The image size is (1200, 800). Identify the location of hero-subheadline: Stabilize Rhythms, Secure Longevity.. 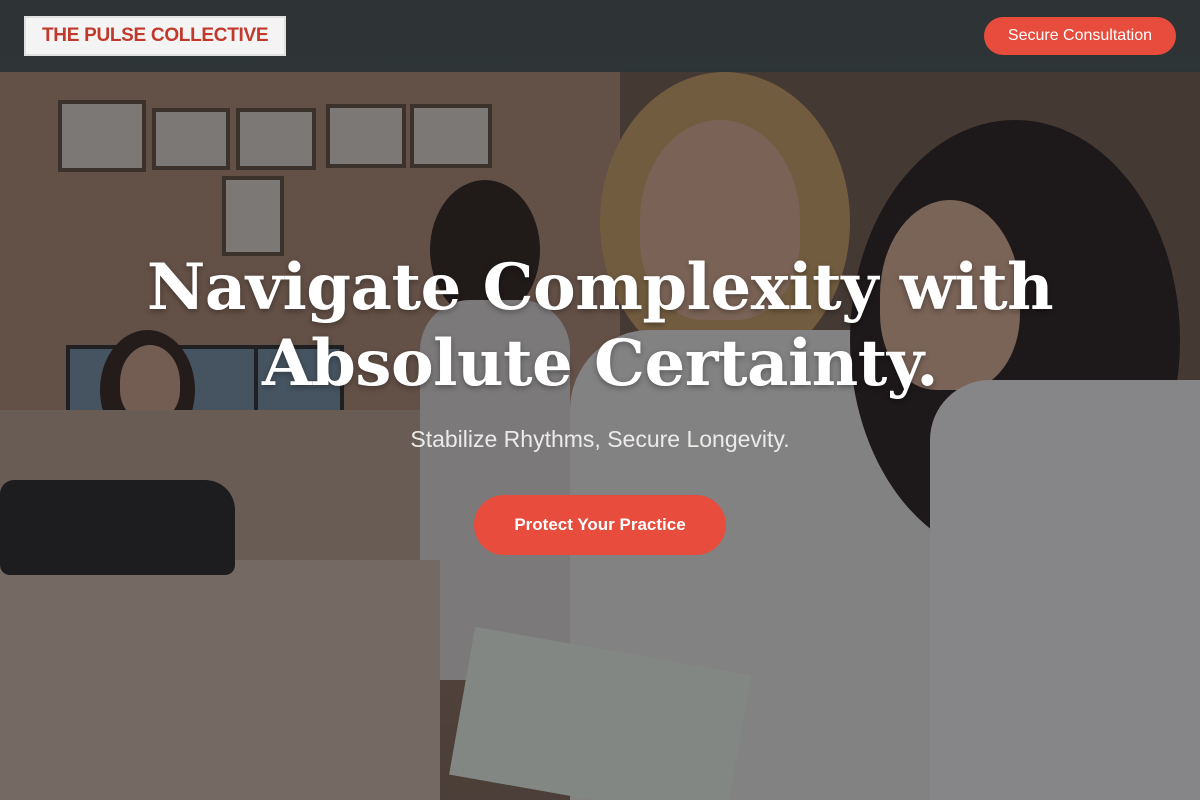
(600, 439).